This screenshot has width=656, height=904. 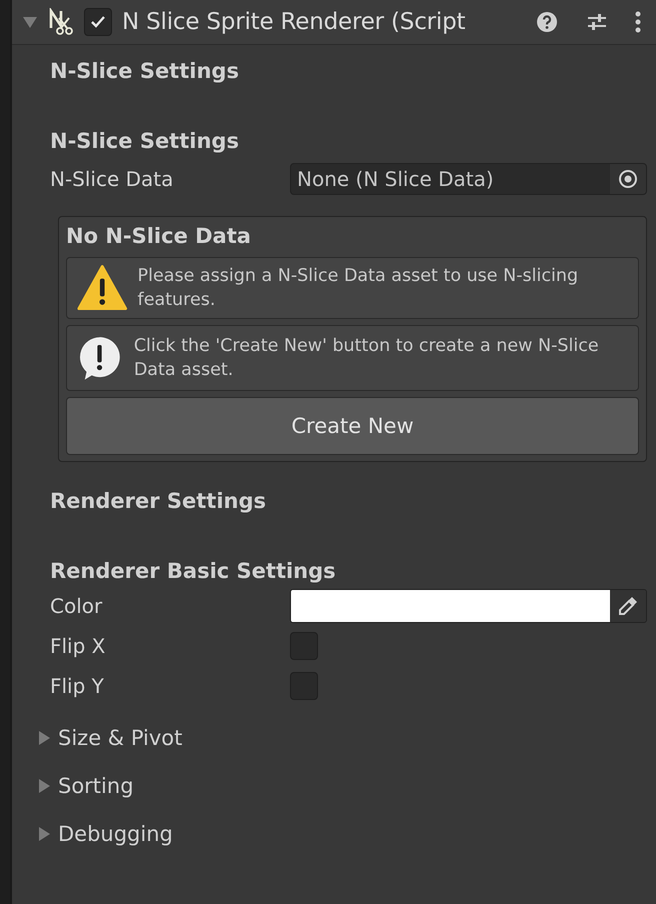 I want to click on section-header: Renderer Settings, so click(x=158, y=501).